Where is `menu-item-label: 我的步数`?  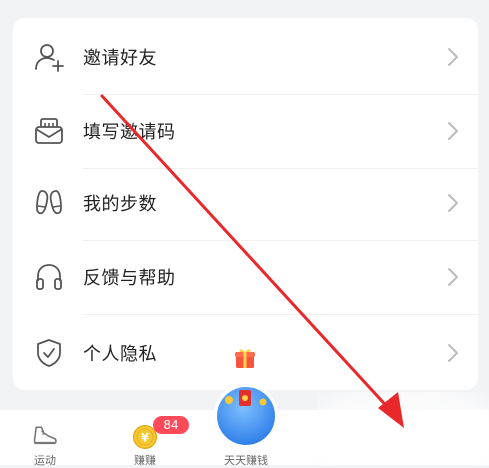 menu-item-label: 我的步数 is located at coordinates (120, 204).